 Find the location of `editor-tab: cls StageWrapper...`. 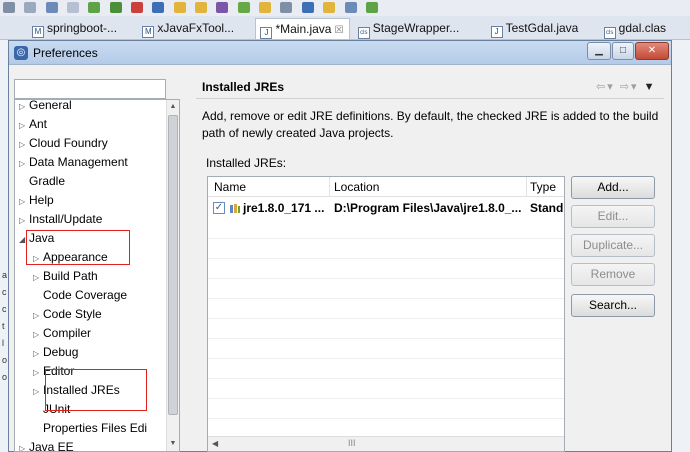

editor-tab: cls StageWrapper... is located at coordinates (410, 28).